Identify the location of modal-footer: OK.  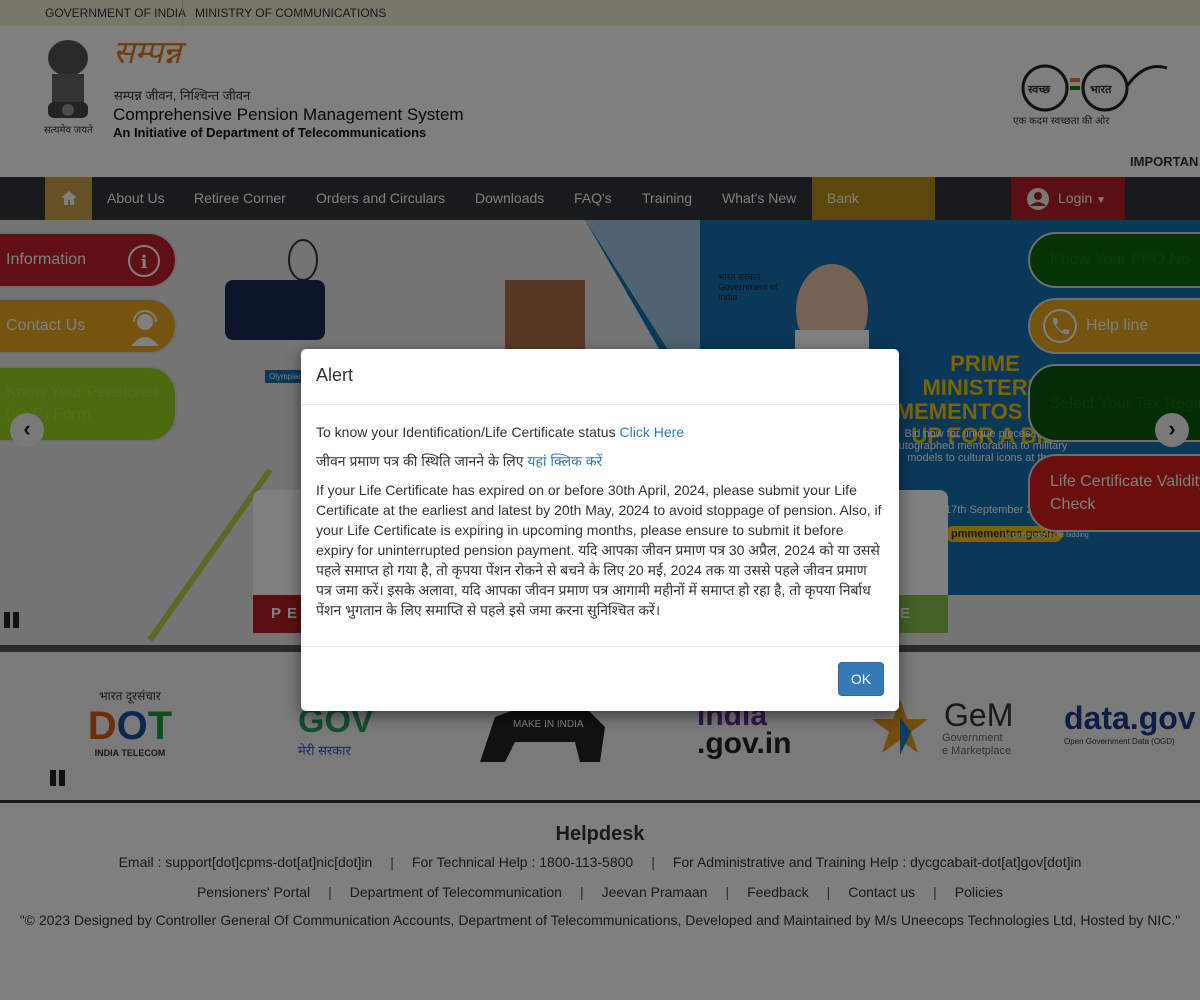
(600, 678).